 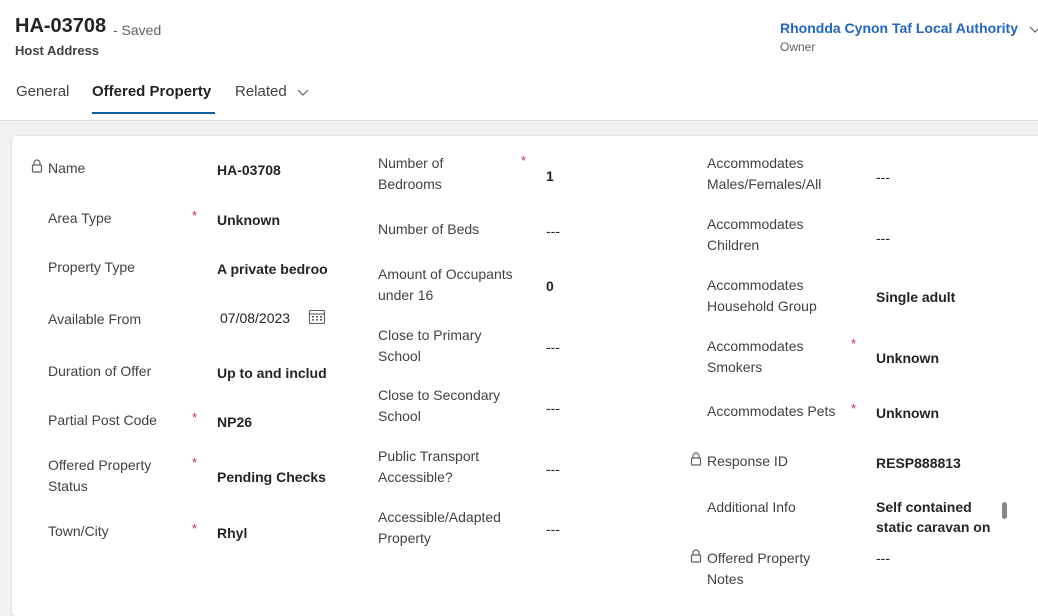 What do you see at coordinates (274, 477) in the screenshot?
I see `offered-property-status-value: Pending Checks` at bounding box center [274, 477].